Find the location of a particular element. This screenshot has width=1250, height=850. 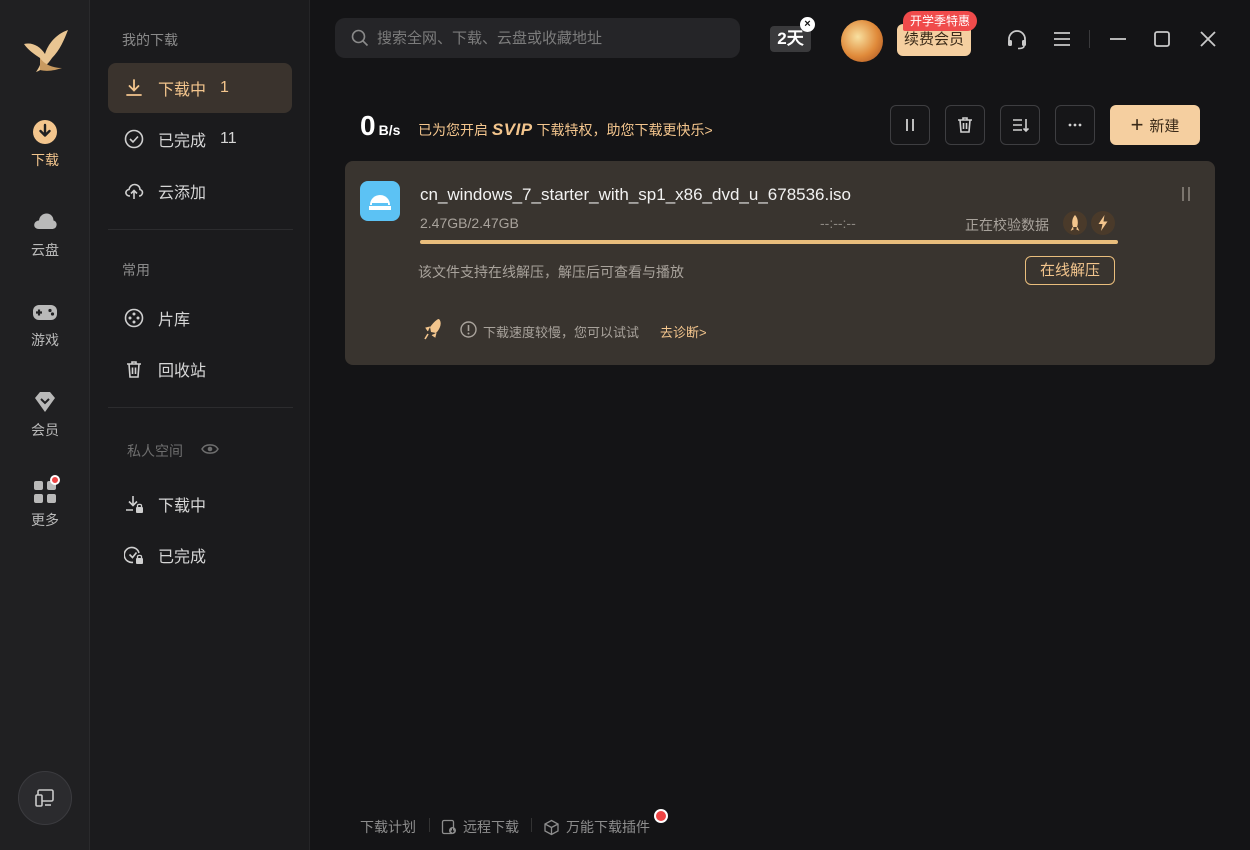

left-rail: 下载 云盘 游戏 会员 更多 is located at coordinates (45, 425).